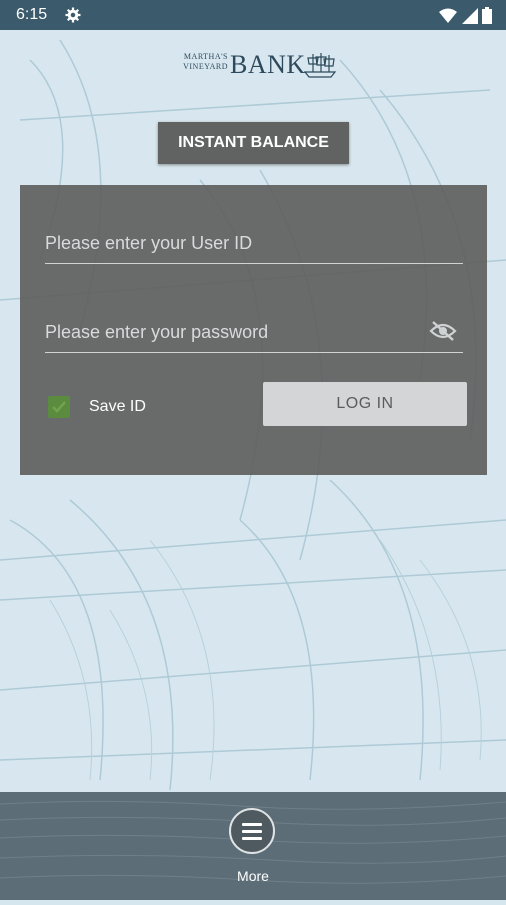 This screenshot has width=506, height=905. Describe the element at coordinates (149, 243) in the screenshot. I see `user-id-placeholder: Please enter your User ID` at that location.